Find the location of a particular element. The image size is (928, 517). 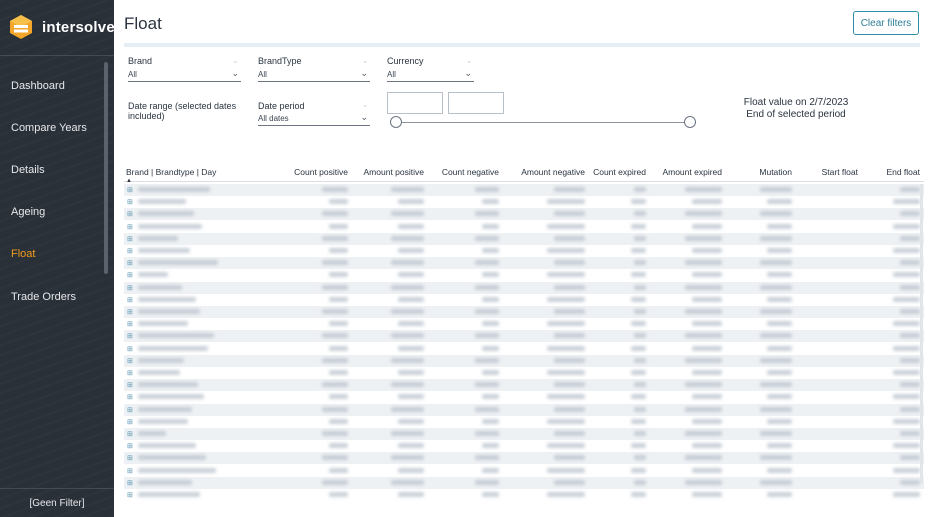

column-header-brand: Brand | Brandtype | Day is located at coordinates (171, 172).